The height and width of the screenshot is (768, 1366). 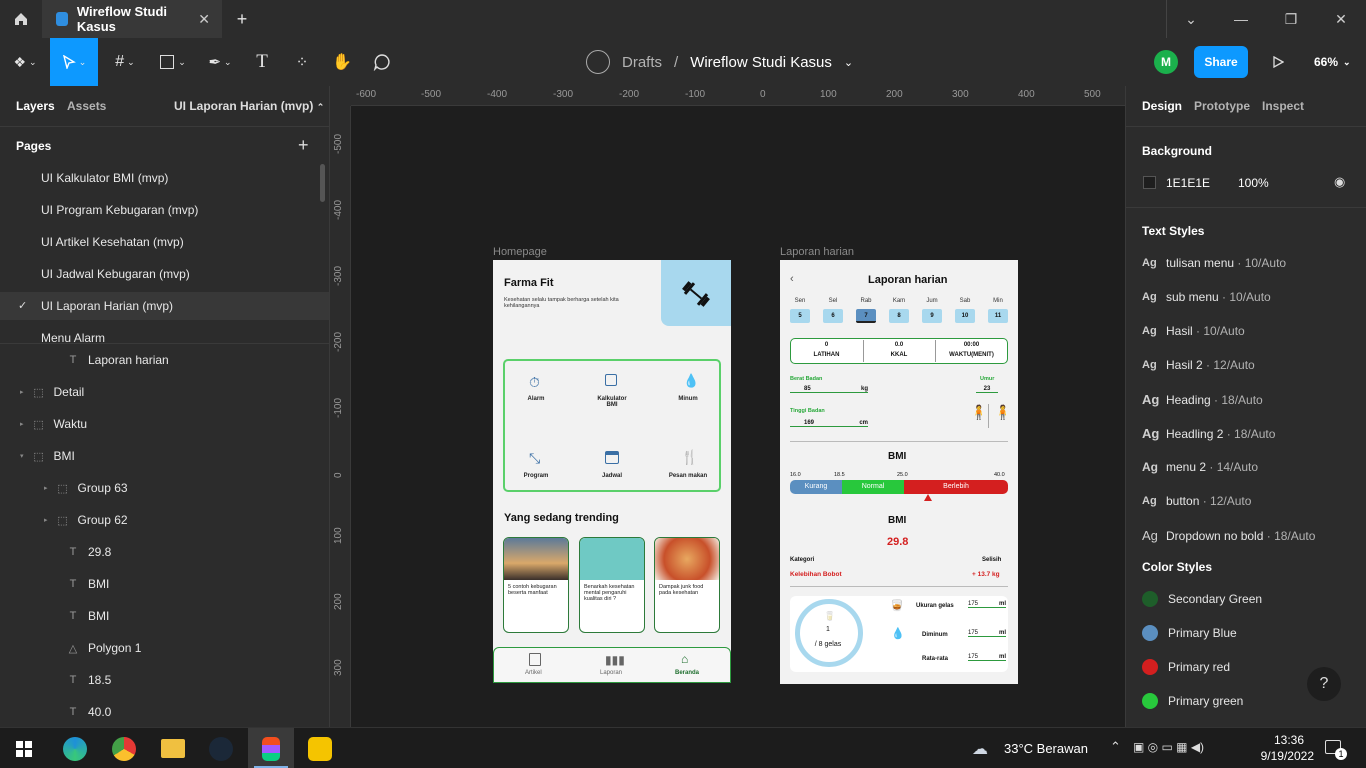 I want to click on tab-assets: Assets, so click(x=86, y=106).